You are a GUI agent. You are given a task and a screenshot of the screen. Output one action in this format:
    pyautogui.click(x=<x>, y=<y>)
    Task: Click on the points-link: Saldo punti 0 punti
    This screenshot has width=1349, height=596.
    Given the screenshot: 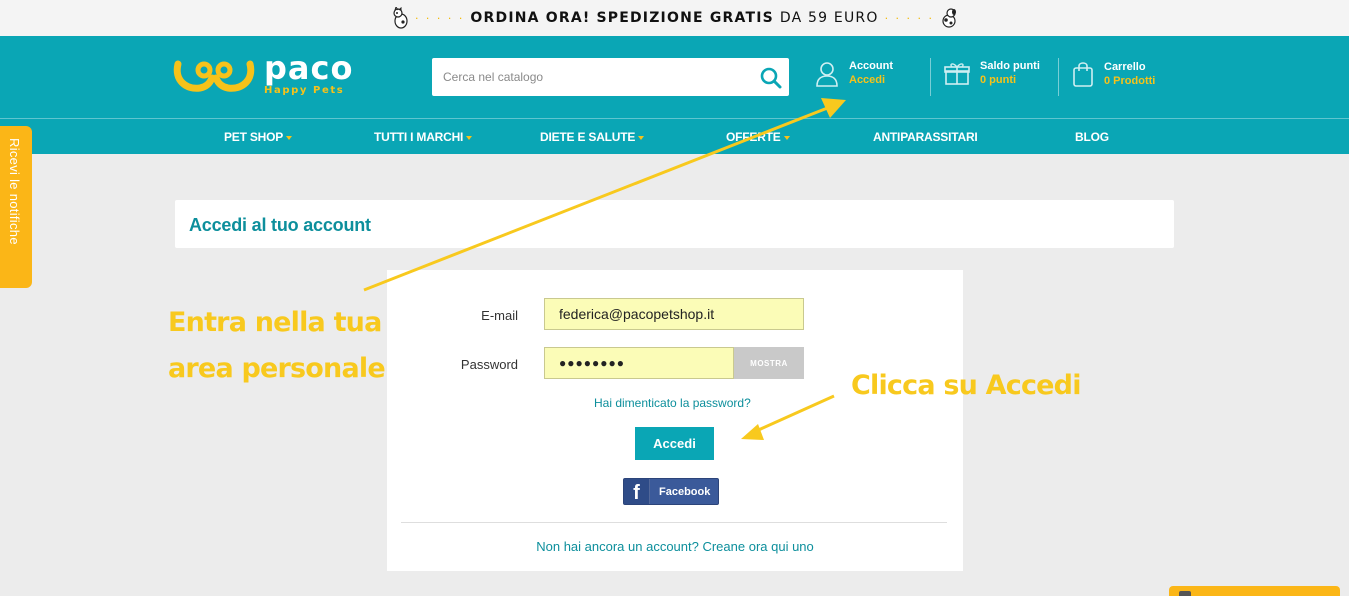 What is the action you would take?
    pyautogui.click(x=992, y=73)
    